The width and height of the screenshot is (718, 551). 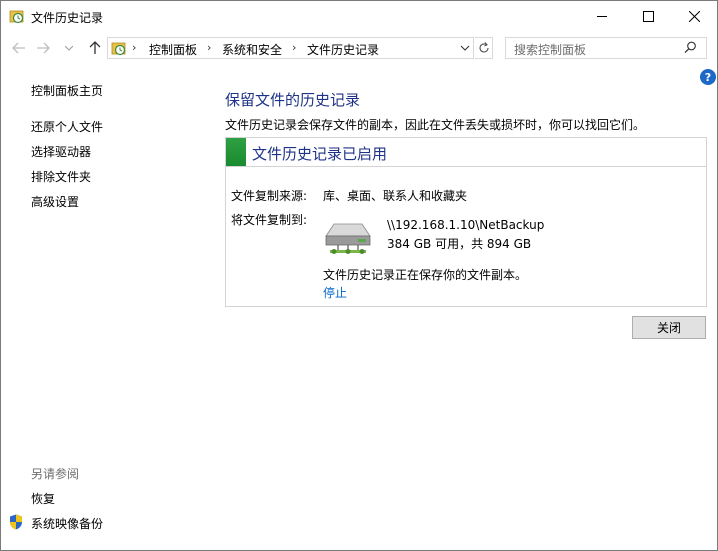 I want to click on breadcrumb-system-security: 系统和安全, so click(x=252, y=49).